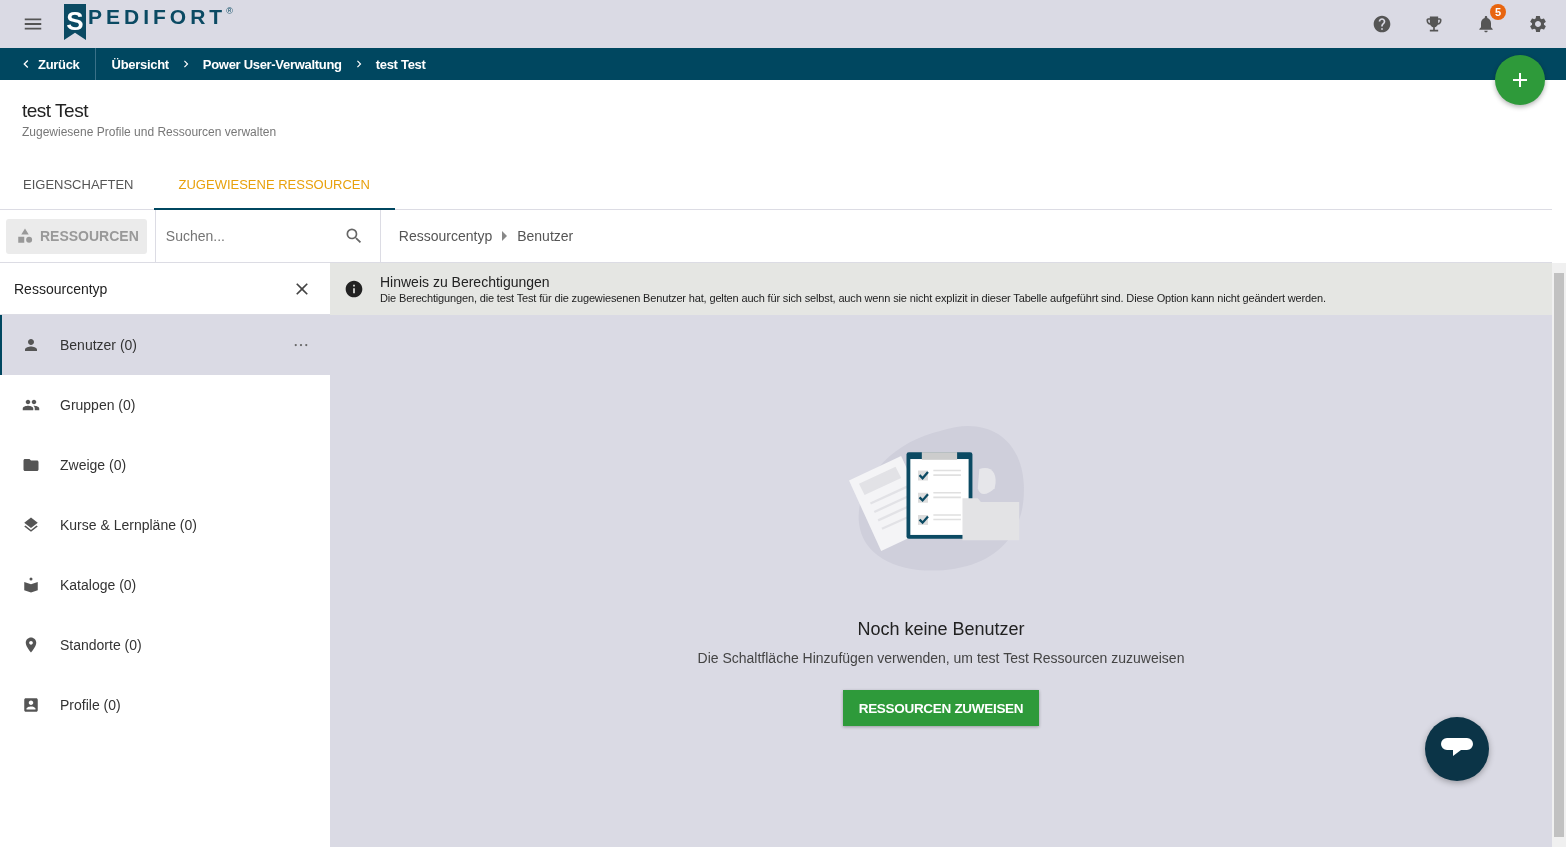 This screenshot has height=847, width=1566. What do you see at coordinates (1538, 24) in the screenshot?
I see `settings-icon` at bounding box center [1538, 24].